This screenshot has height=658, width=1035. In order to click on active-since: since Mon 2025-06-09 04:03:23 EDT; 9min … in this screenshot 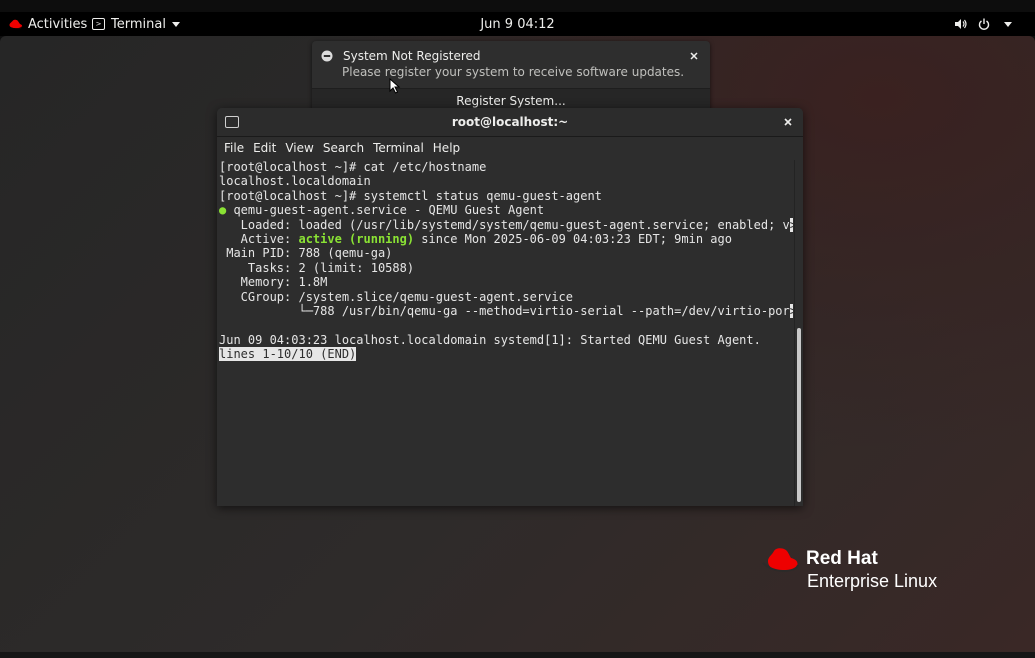, I will do `click(573, 239)`.